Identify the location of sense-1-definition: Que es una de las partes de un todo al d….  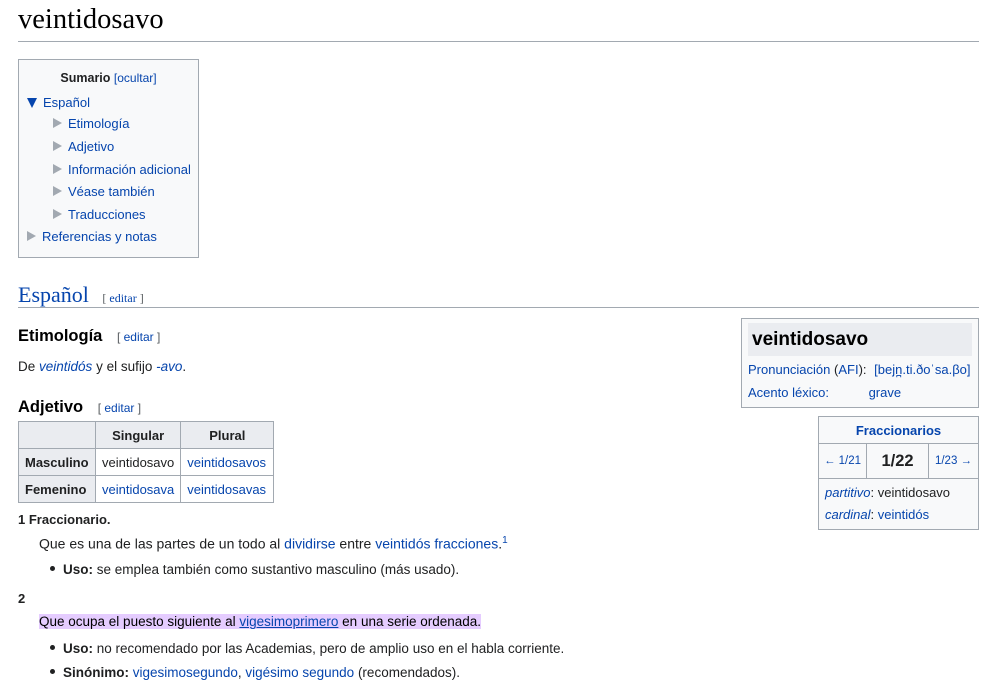
(273, 543).